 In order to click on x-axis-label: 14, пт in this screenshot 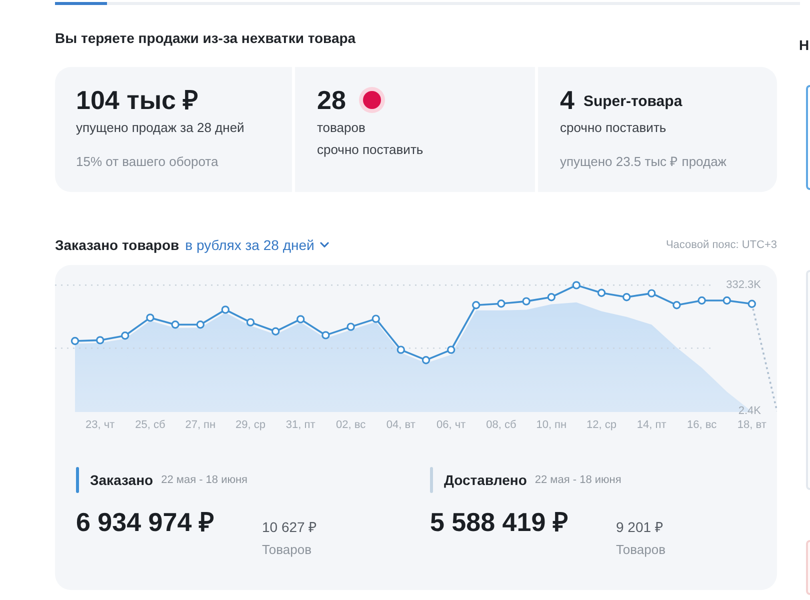, I will do `click(651, 425)`.